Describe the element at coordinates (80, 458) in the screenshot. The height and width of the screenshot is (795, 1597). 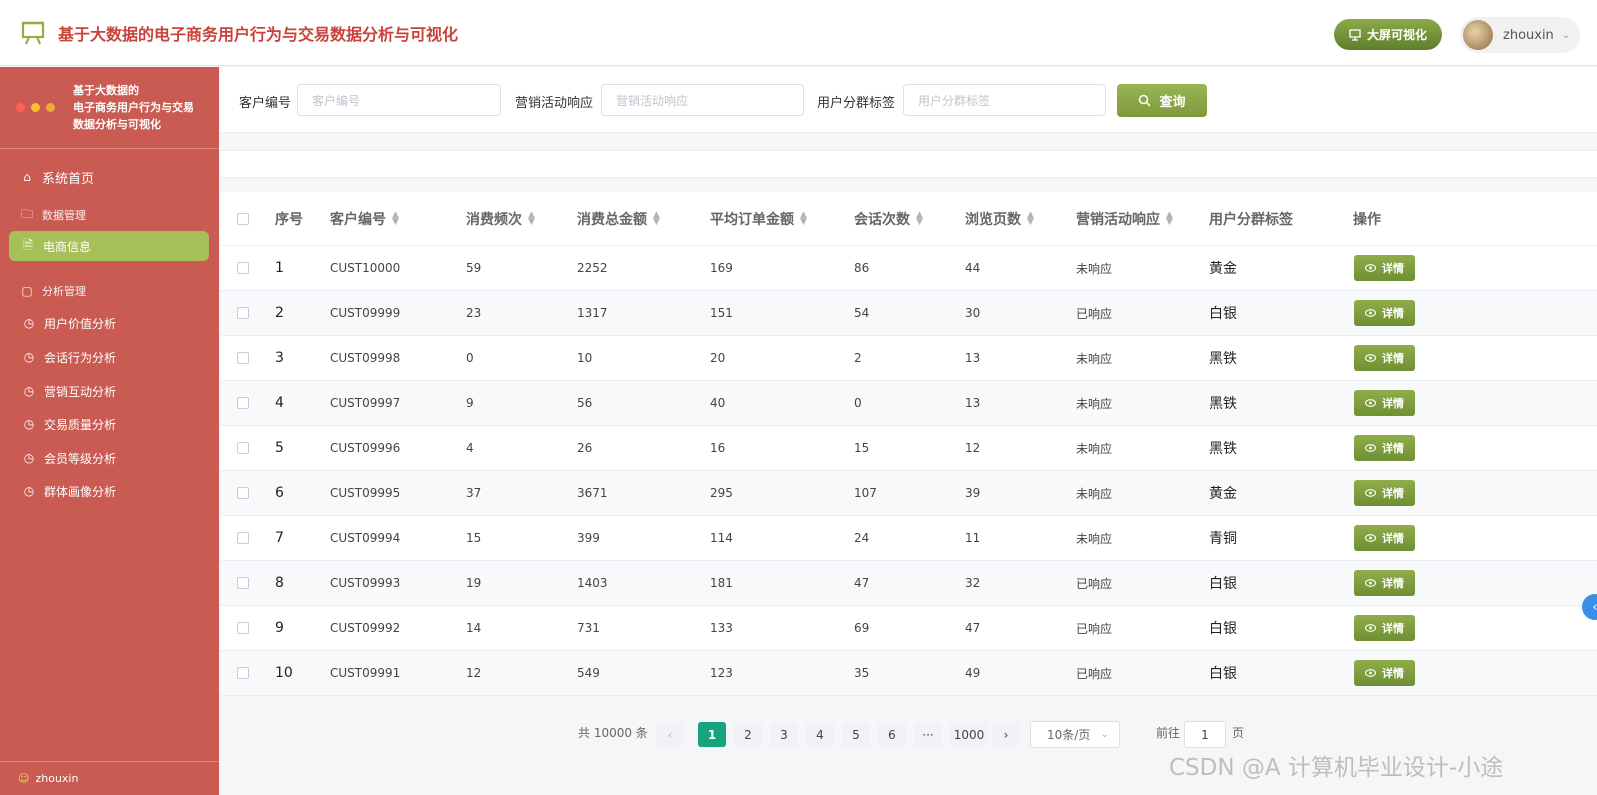
I see `sidebar-item-label: 会员等级分析` at that location.